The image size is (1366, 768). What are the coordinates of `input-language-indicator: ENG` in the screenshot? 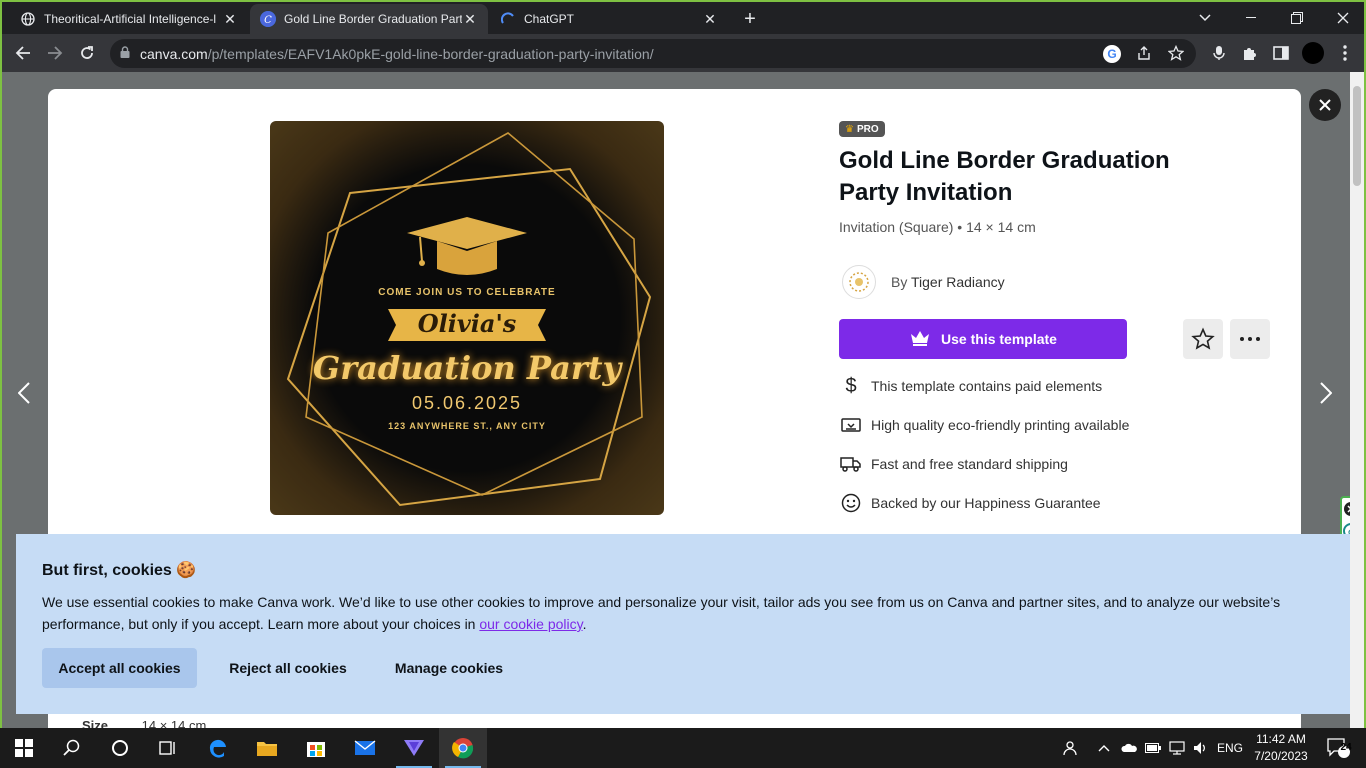 It's located at (1230, 748).